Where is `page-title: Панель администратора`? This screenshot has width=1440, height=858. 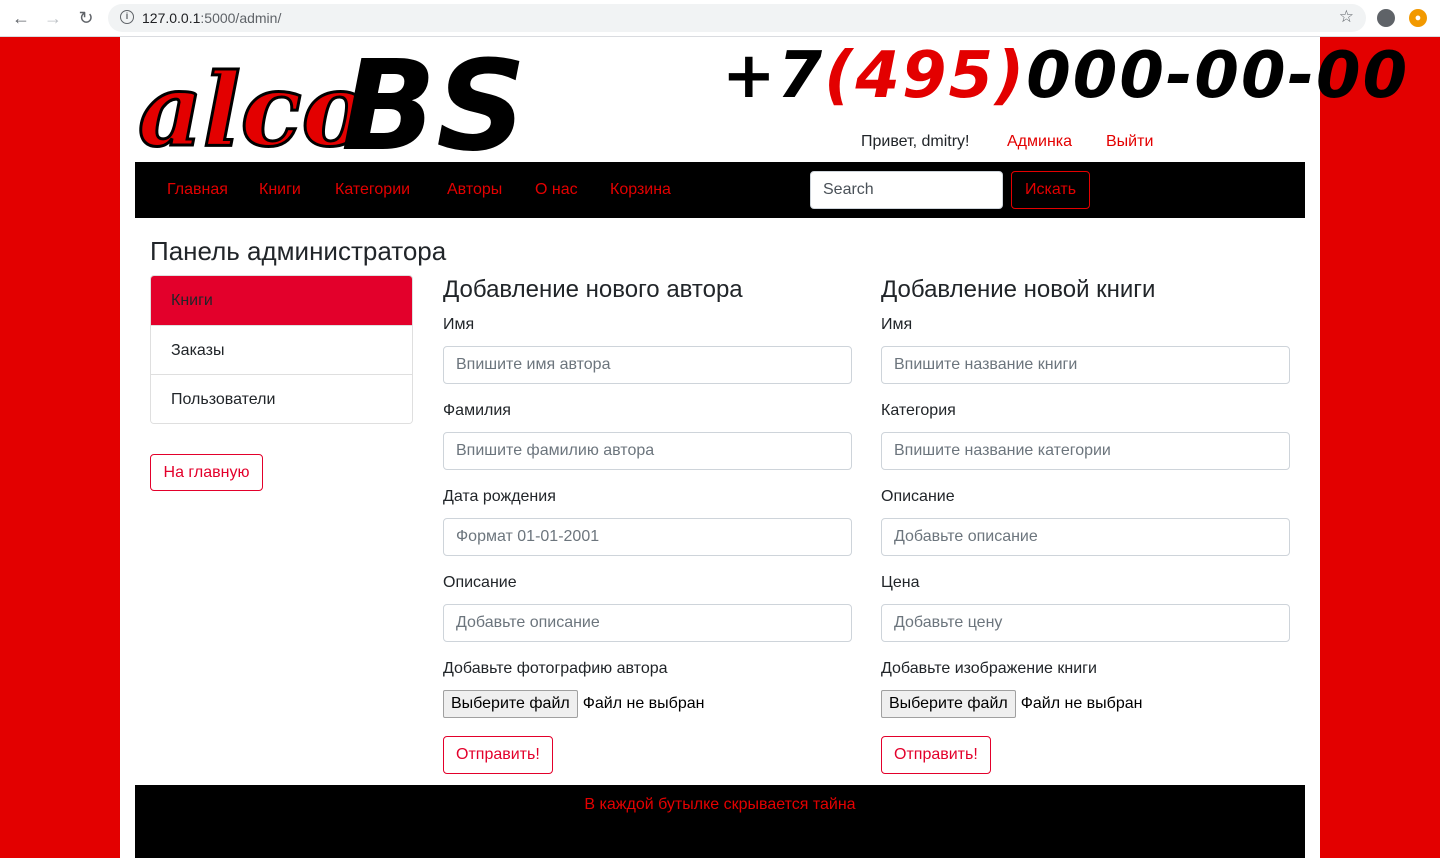
page-title: Панель администратора is located at coordinates (298, 251).